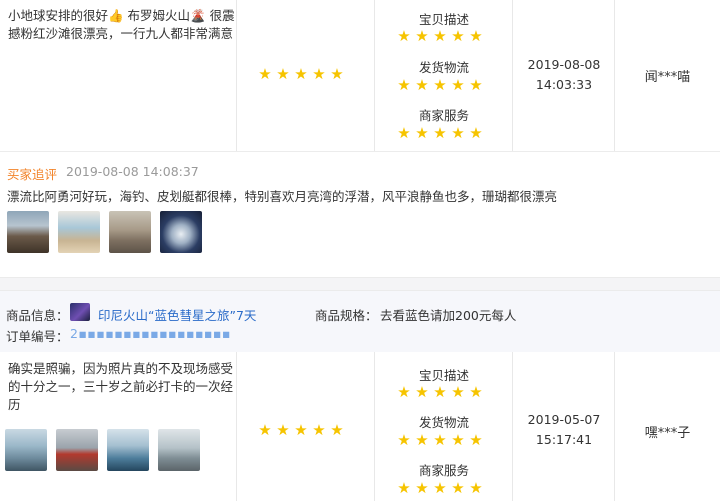  I want to click on review-text: 确实是照骗，因为照片真的不及现场感受的十分之一，三十岁之前必打卡的一次经历, so click(121, 386).